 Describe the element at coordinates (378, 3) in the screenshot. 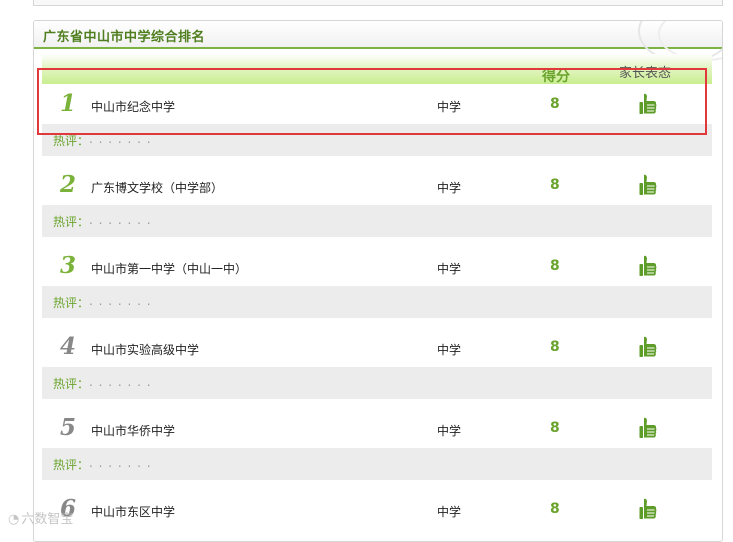

I see `previous-panel-edge` at that location.